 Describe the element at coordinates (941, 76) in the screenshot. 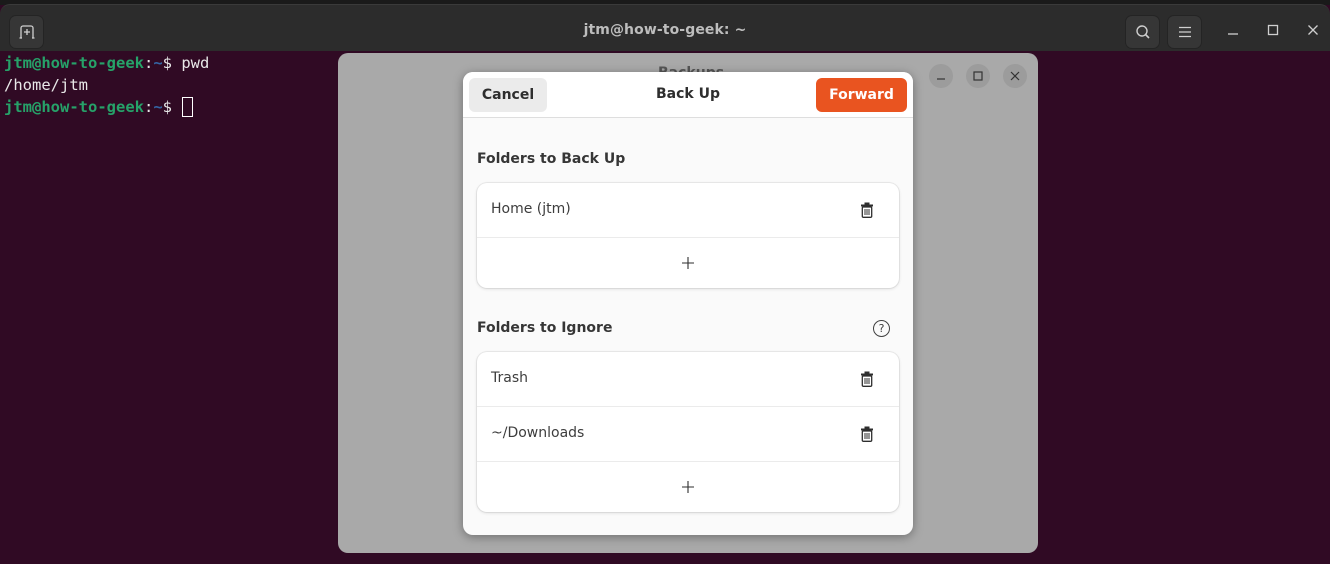

I see `backups-minimize-button` at that location.